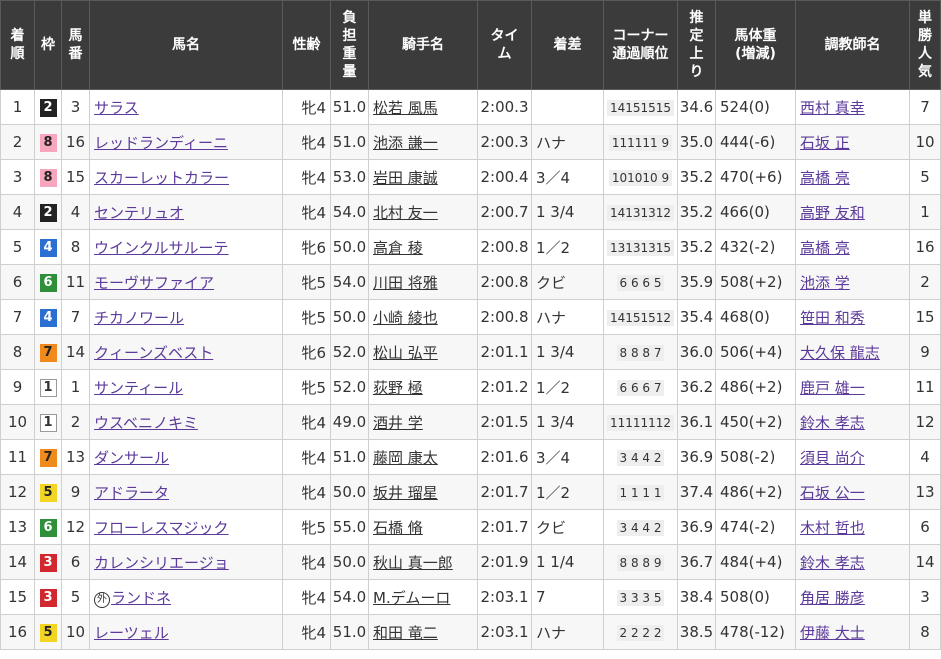 The height and width of the screenshot is (659, 941). What do you see at coordinates (161, 248) in the screenshot?
I see `horse-name-link: ウインクルサルーテ` at bounding box center [161, 248].